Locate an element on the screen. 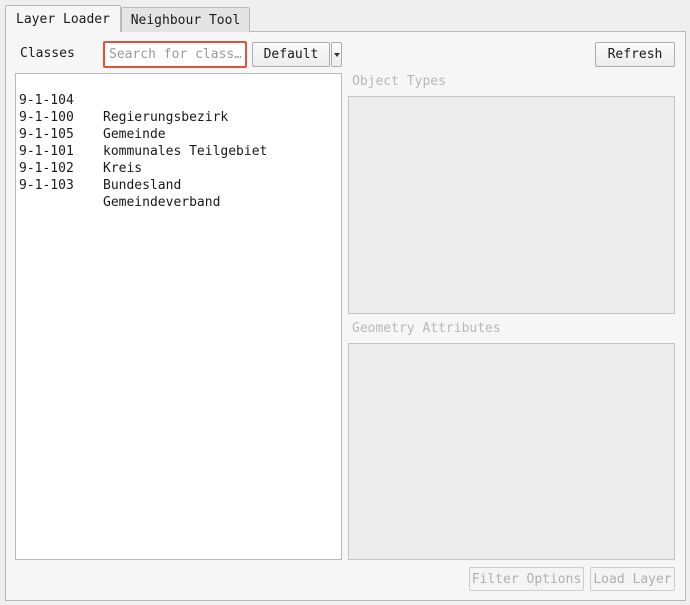 Image resolution: width=690 pixels, height=605 pixels. list-item: 9-1-100 Gemeinde is located at coordinates (92, 117).